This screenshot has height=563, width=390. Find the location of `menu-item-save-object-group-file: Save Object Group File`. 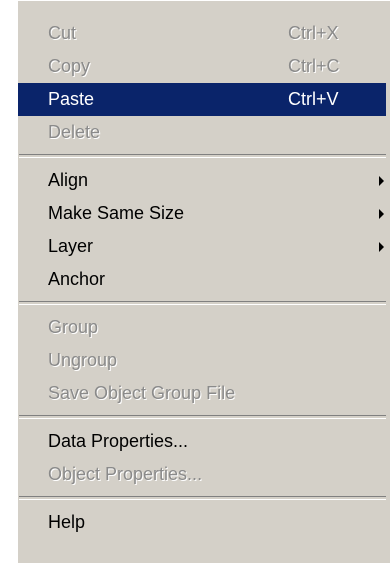

menu-item-save-object-group-file: Save Object Group File is located at coordinates (202, 393).